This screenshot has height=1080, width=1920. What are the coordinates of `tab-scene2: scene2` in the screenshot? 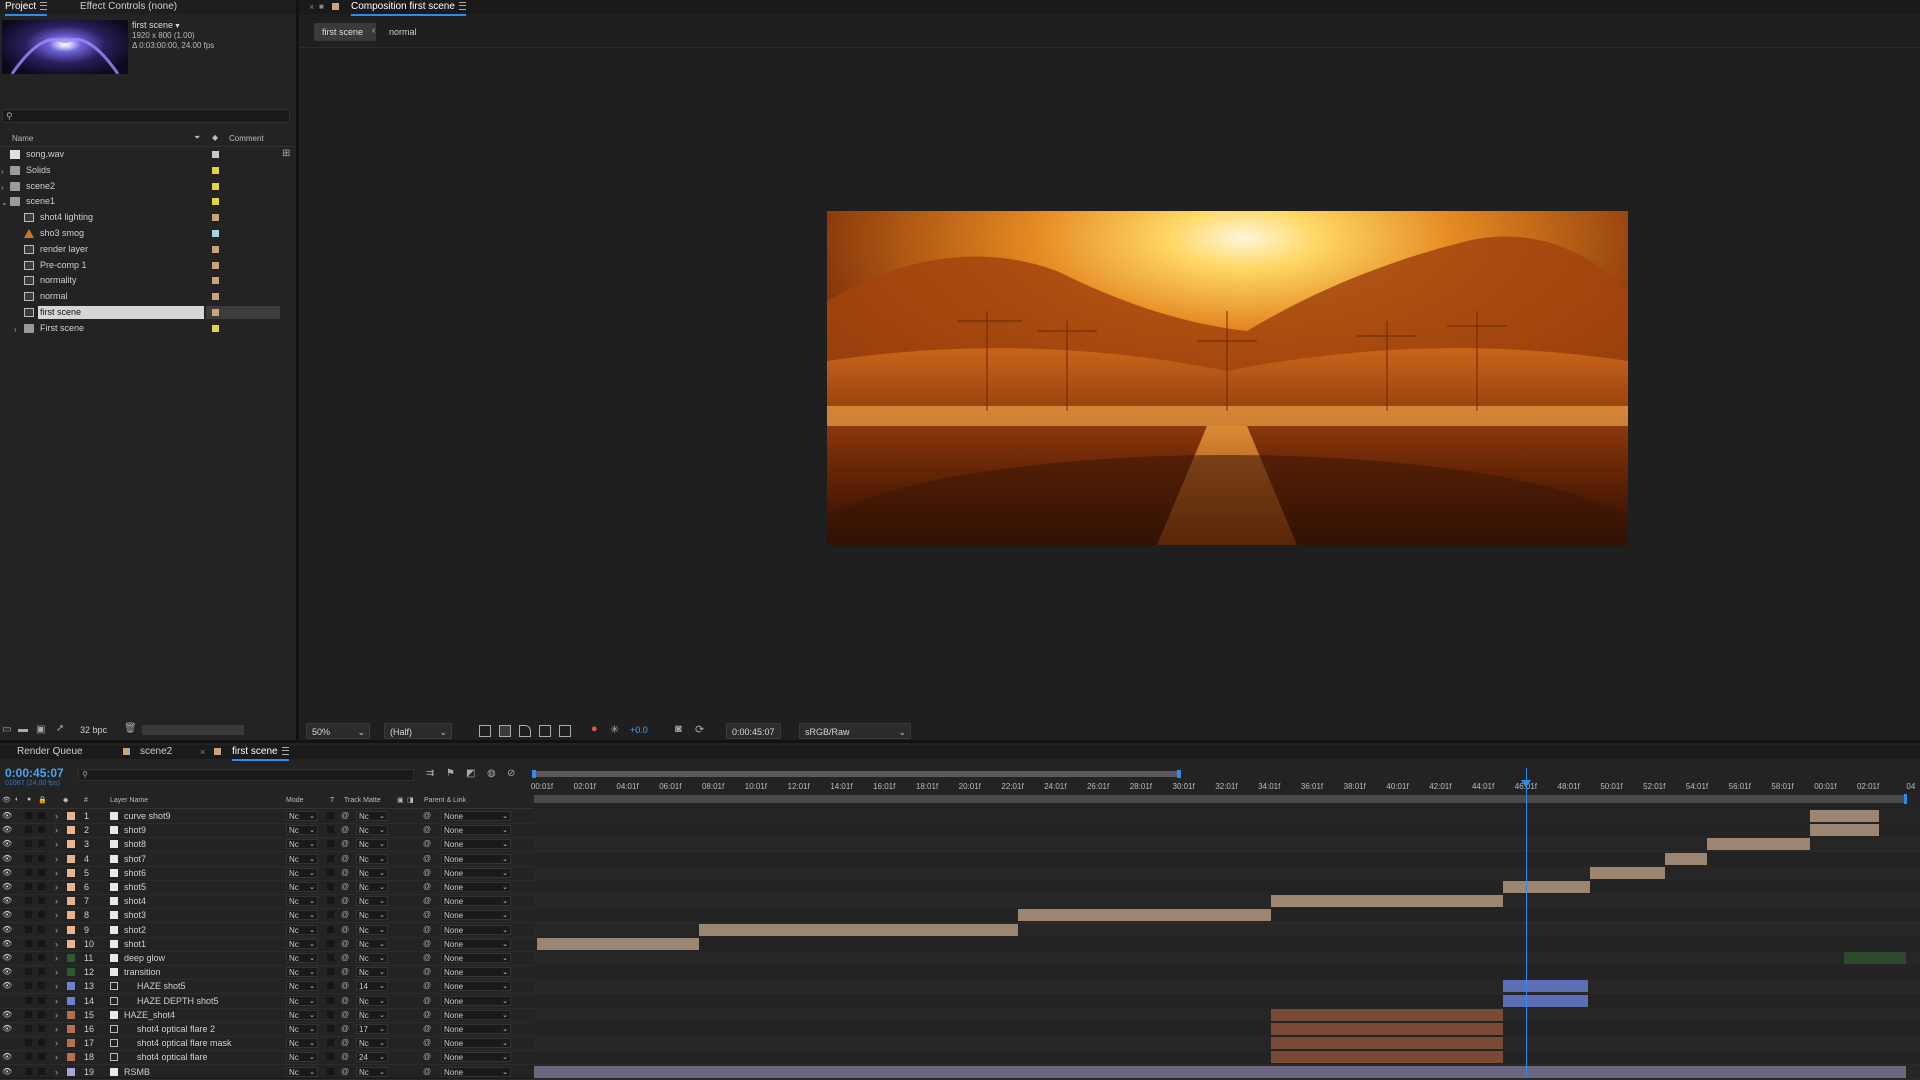 It's located at (156, 752).